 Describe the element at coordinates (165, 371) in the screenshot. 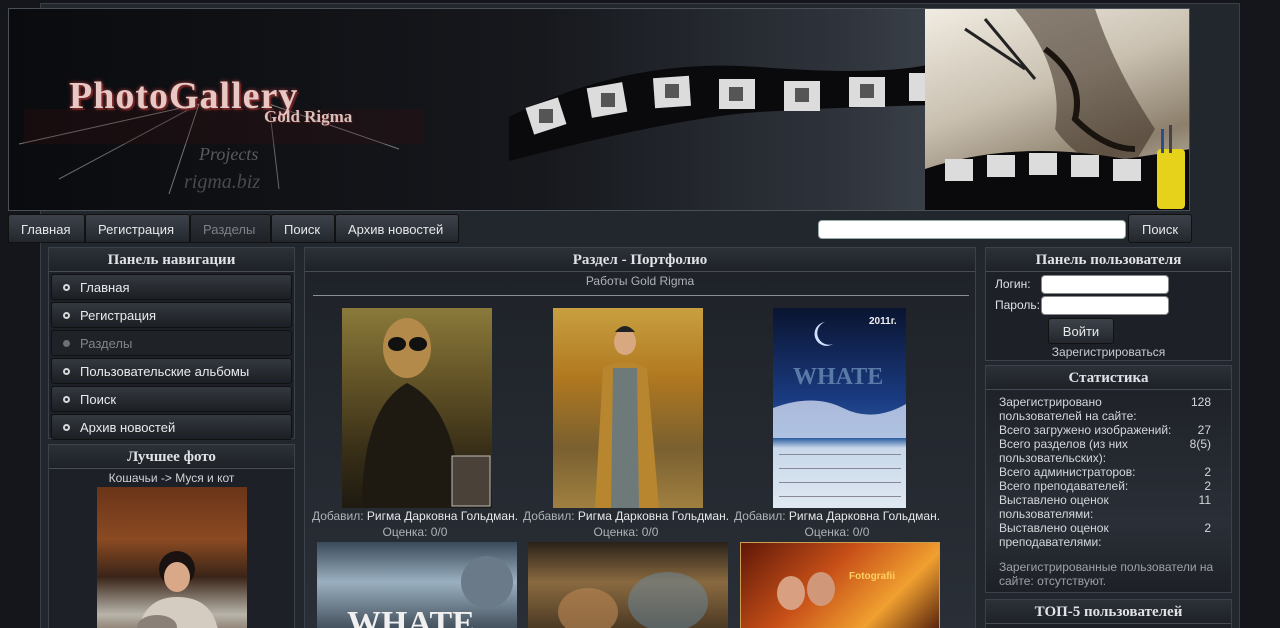

I see `sidebar-item-label: Пользовательские альбомы` at that location.